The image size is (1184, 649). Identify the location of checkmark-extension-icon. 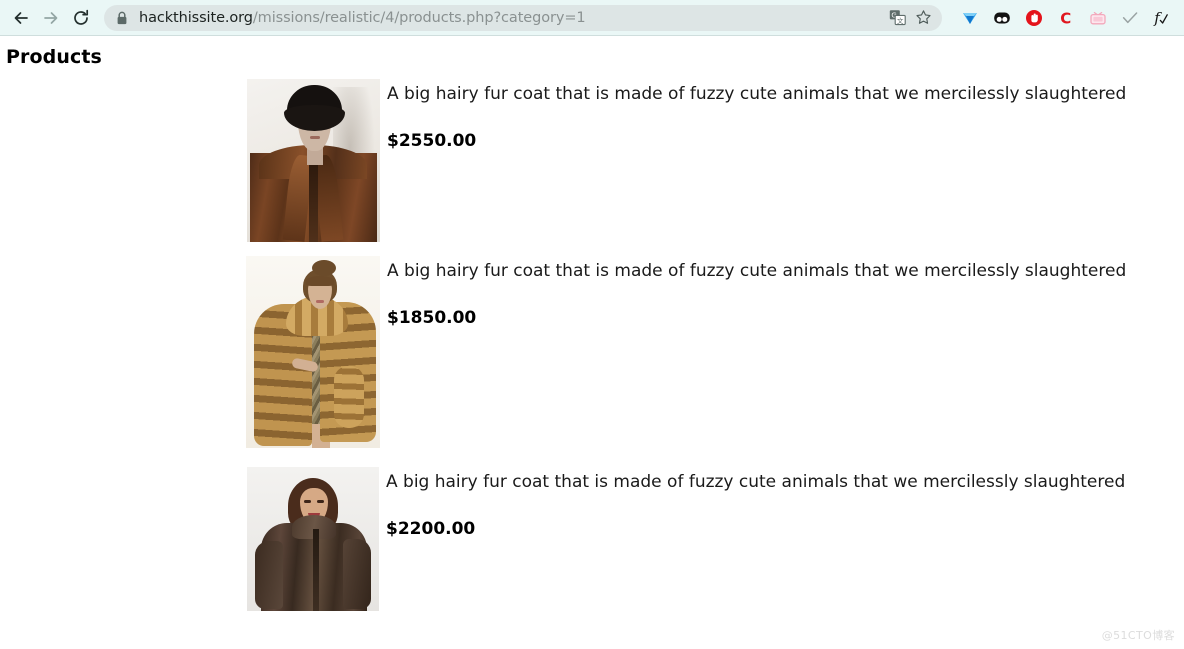
(1130, 18).